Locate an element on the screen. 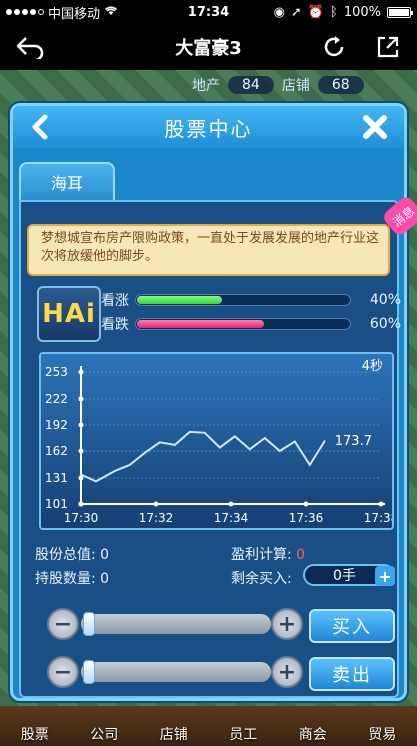 The width and height of the screenshot is (417, 746). resource-bar: 地产 84 店铺 68 is located at coordinates (281, 85).